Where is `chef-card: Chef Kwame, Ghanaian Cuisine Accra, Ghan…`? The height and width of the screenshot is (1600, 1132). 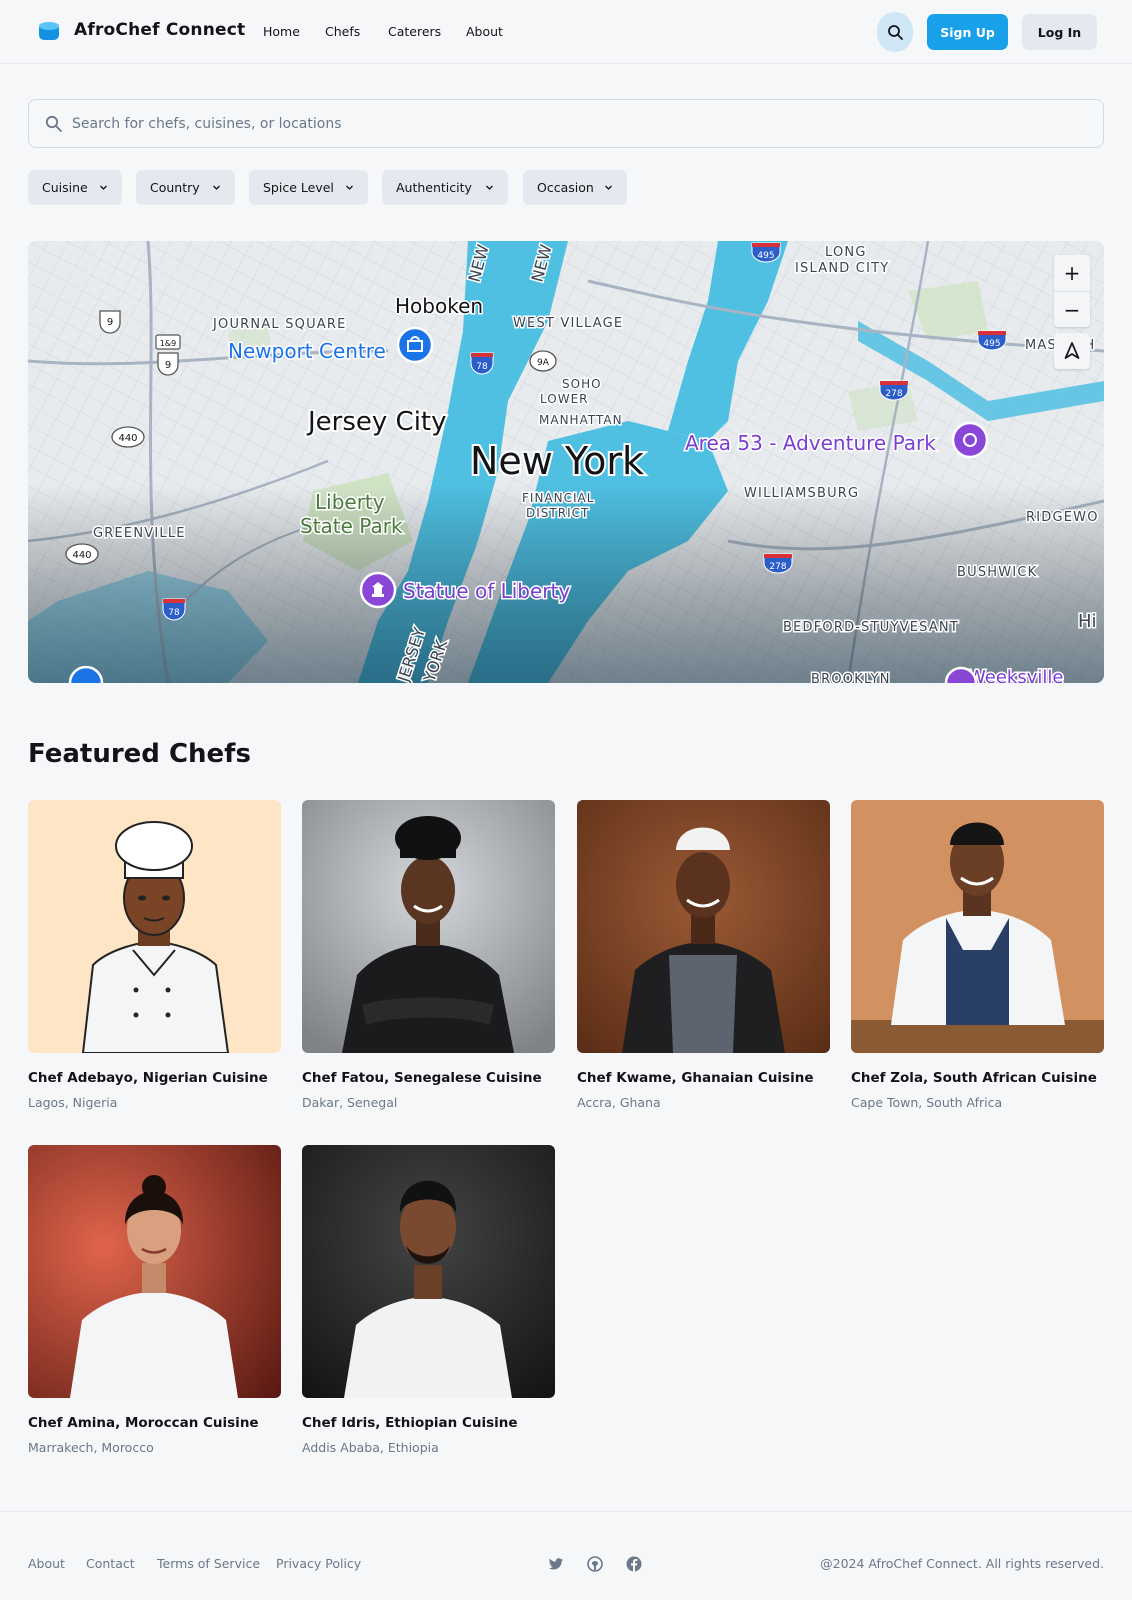
chef-card: Chef Kwame, Ghanaian Cuisine Accra, Ghan… is located at coordinates (703, 955).